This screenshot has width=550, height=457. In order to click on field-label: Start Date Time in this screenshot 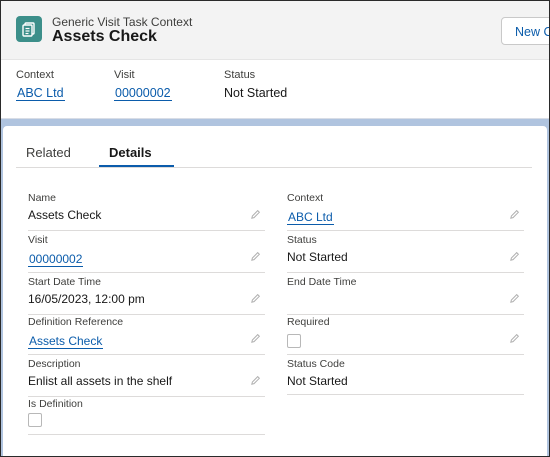, I will do `click(64, 282)`.